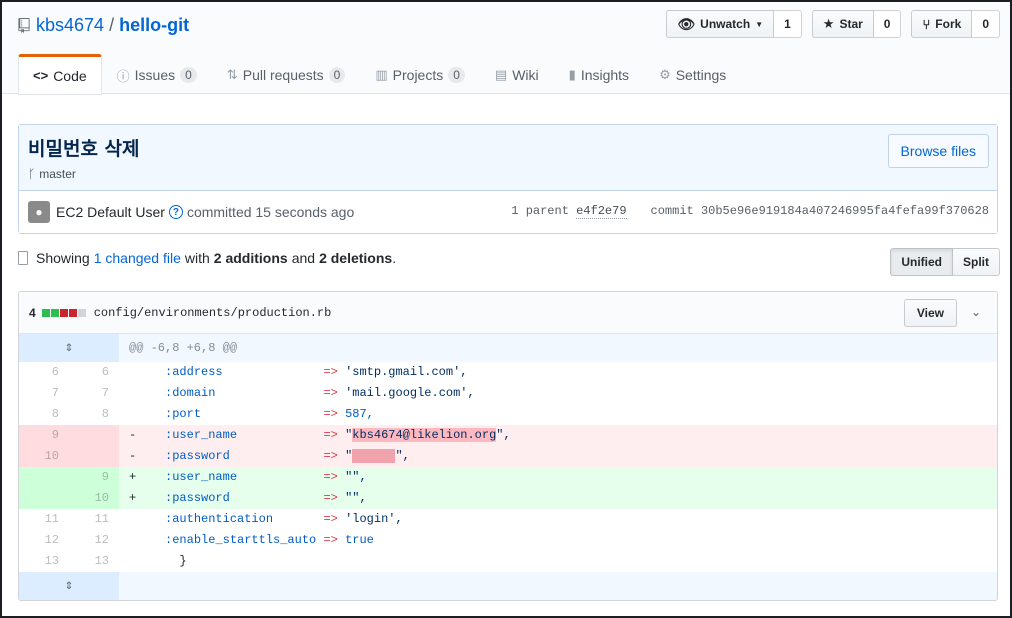 The height and width of the screenshot is (618, 1012). Describe the element at coordinates (70, 75) in the screenshot. I see `tab-code-label: Code` at that location.